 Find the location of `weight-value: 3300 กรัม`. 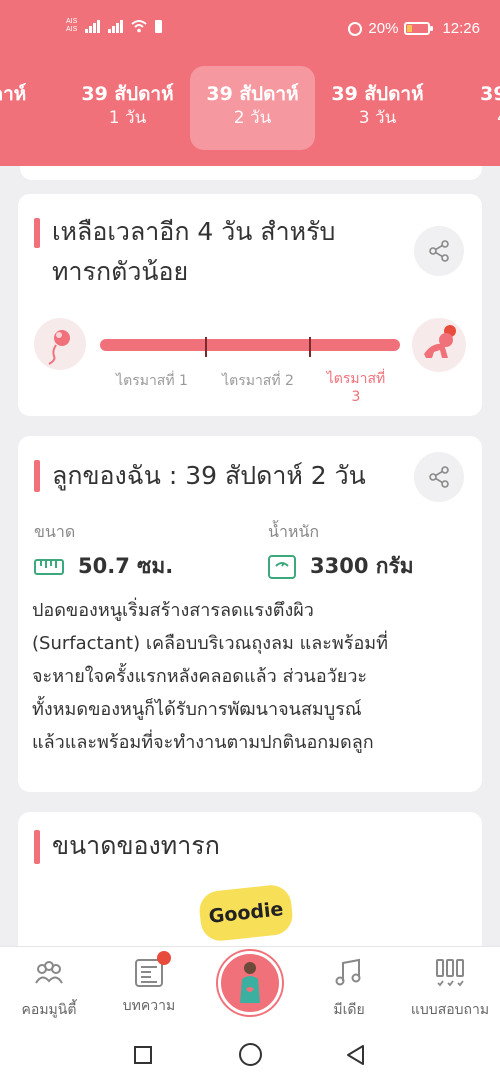

weight-value: 3300 กรัม is located at coordinates (362, 566).